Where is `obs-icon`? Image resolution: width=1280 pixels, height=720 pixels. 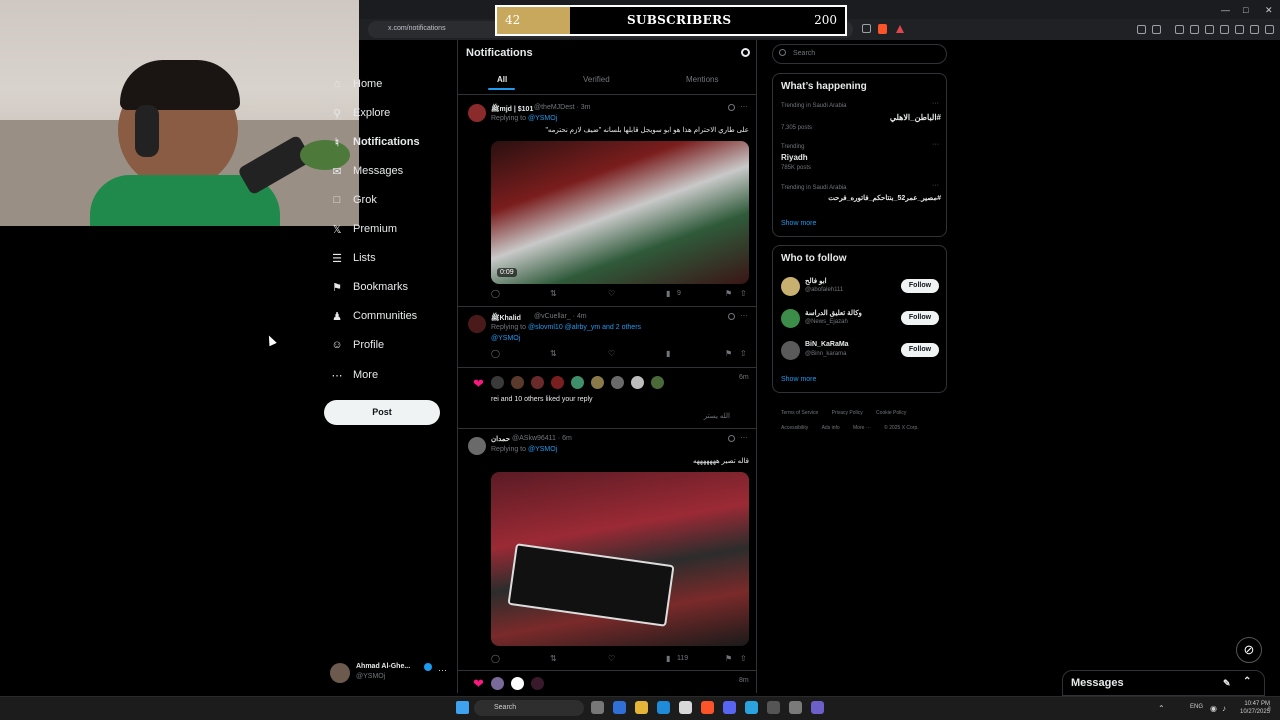 obs-icon is located at coordinates (795, 707).